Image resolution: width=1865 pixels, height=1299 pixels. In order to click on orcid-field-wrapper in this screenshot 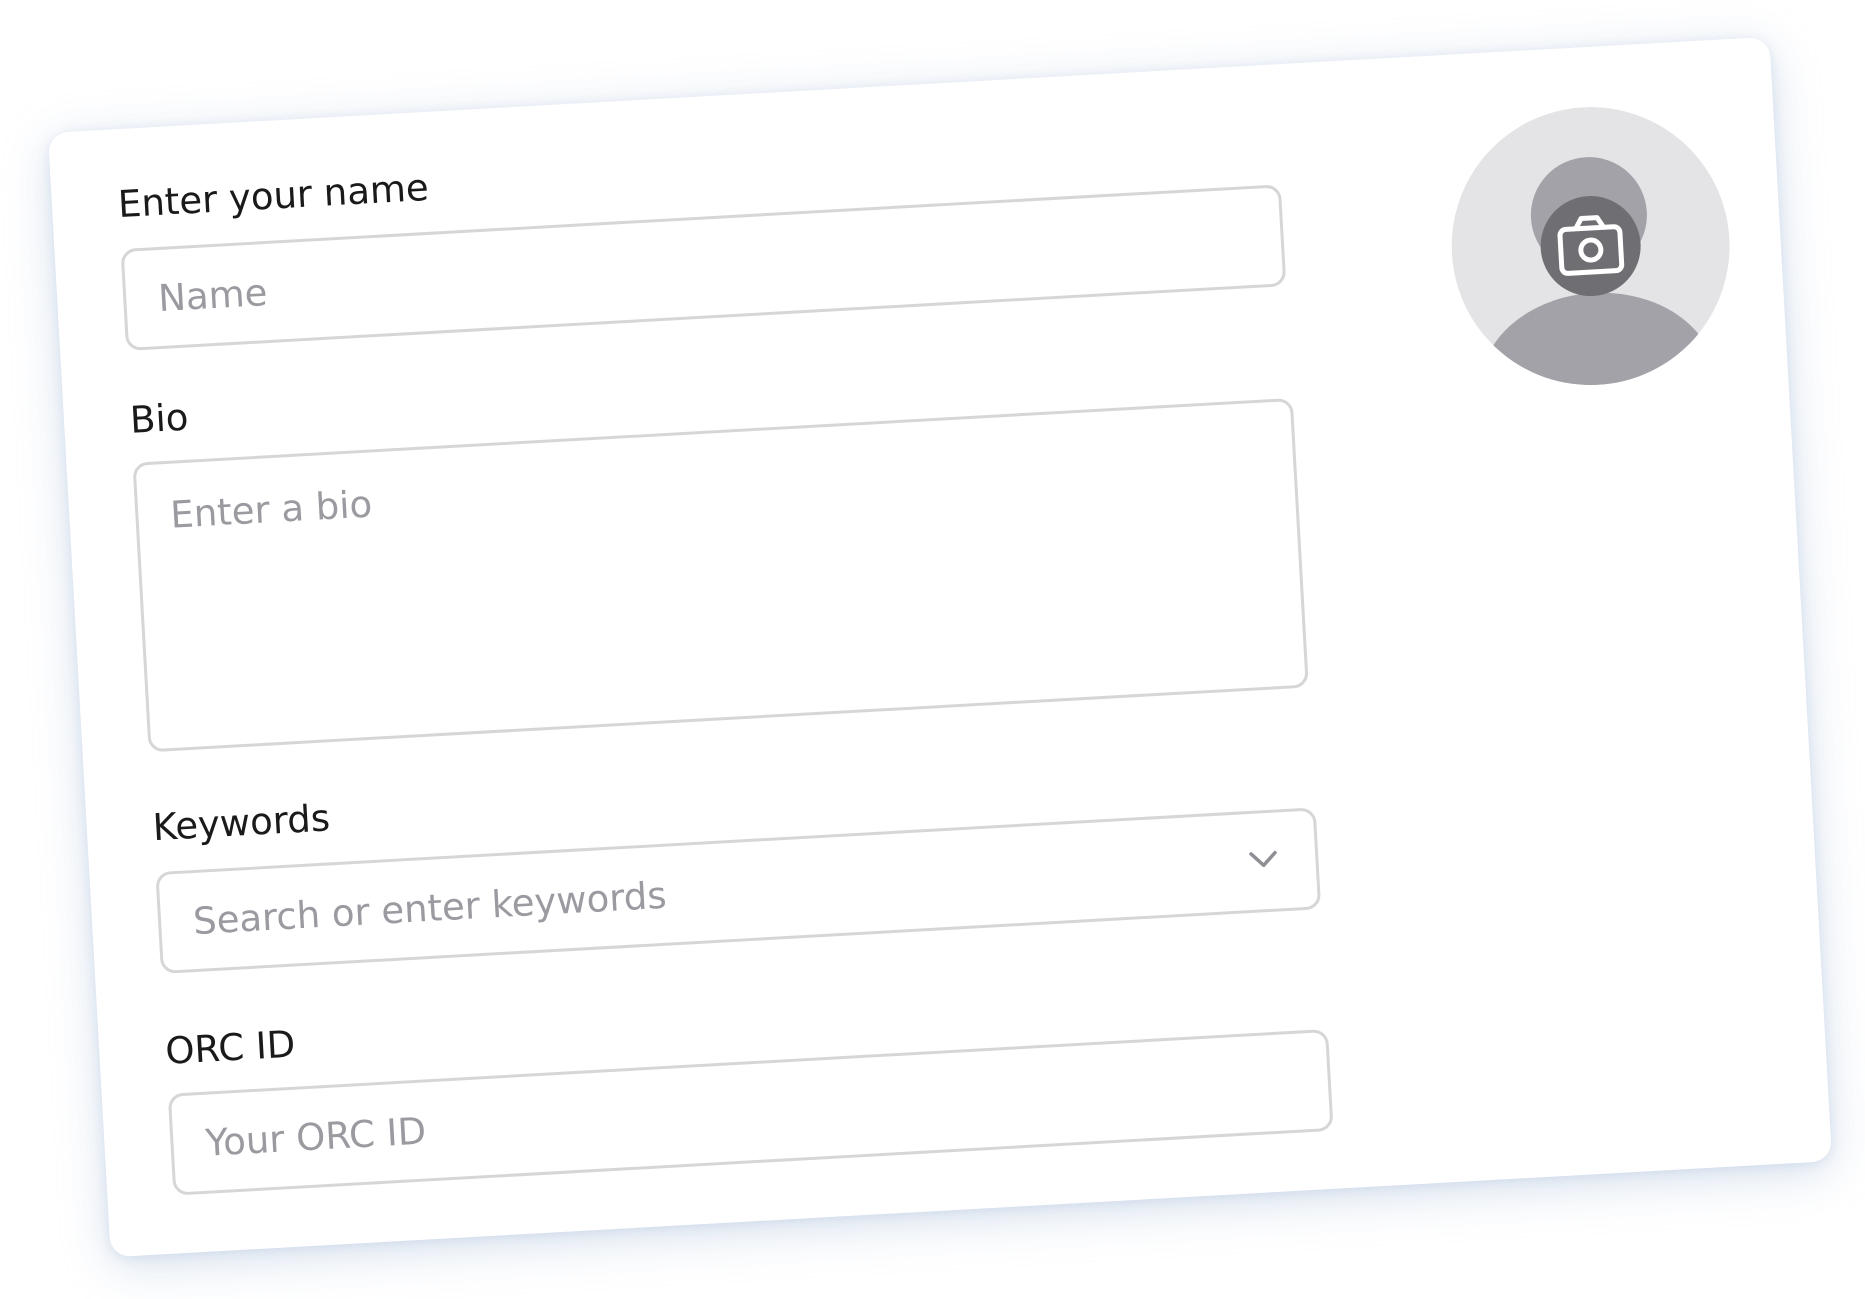, I will do `click(750, 1112)`.